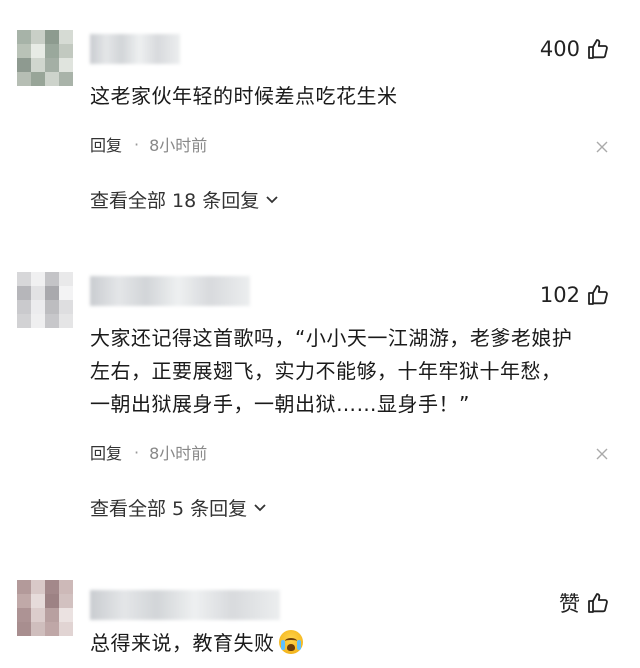 Image resolution: width=640 pixels, height=668 pixels. I want to click on comment-text-line: 左右，正要展翅飞，实力不能够，十年牢狱十年愁，, so click(326, 371).